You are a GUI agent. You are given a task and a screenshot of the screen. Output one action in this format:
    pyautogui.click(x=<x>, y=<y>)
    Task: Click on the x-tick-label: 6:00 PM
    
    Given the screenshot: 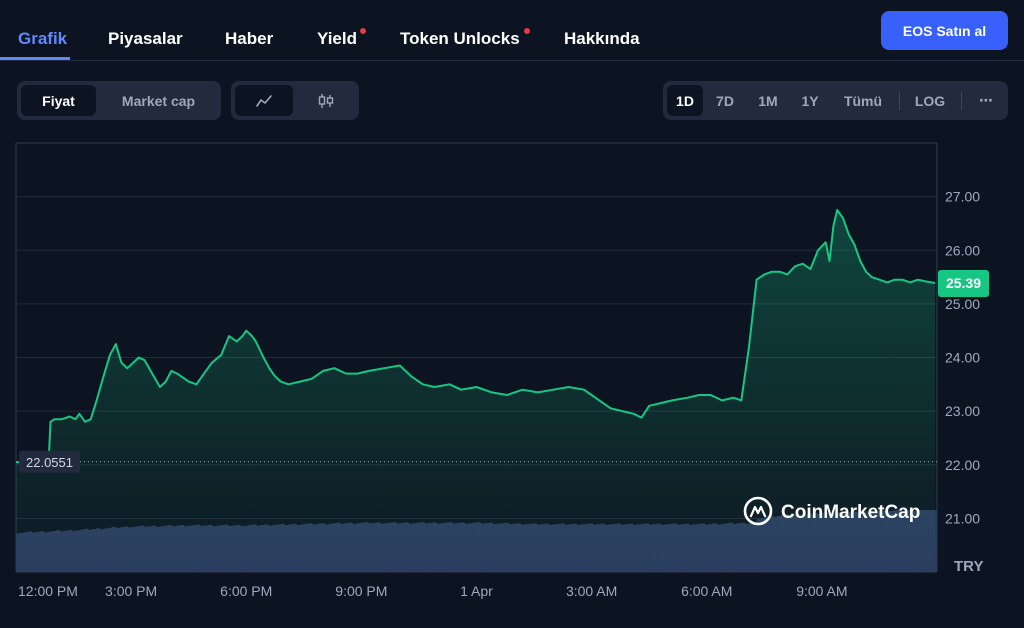 What is the action you would take?
    pyautogui.click(x=246, y=591)
    